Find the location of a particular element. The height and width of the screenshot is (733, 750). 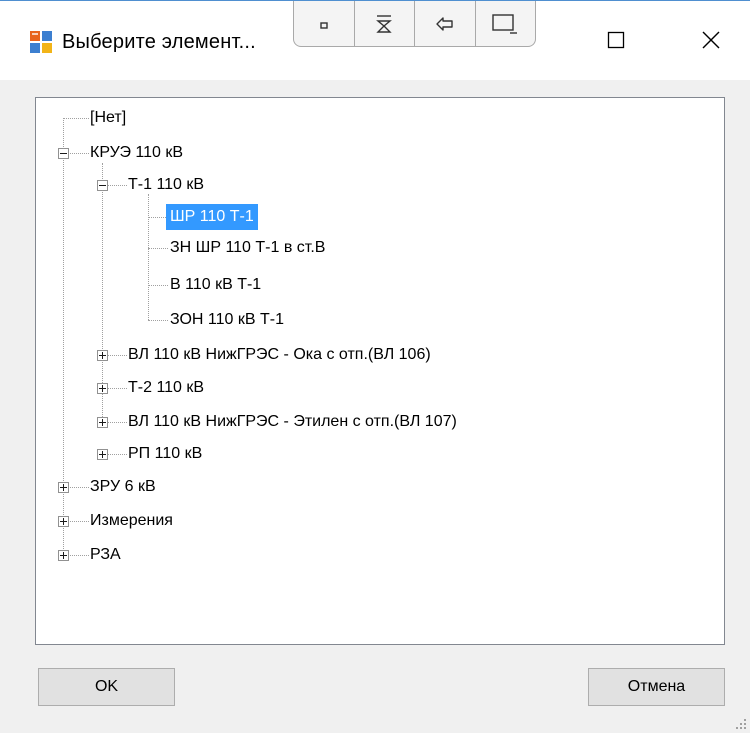

cancel-button: Отмена is located at coordinates (656, 687).